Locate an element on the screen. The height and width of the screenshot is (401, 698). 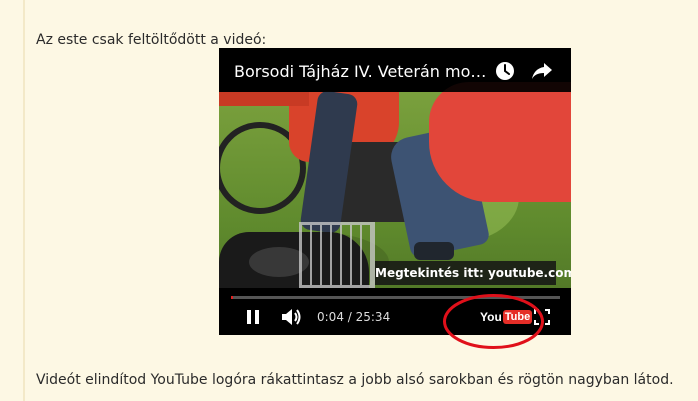
video-title: Borsodi Tájház IV. Veterán motoros is located at coordinates (361, 72).